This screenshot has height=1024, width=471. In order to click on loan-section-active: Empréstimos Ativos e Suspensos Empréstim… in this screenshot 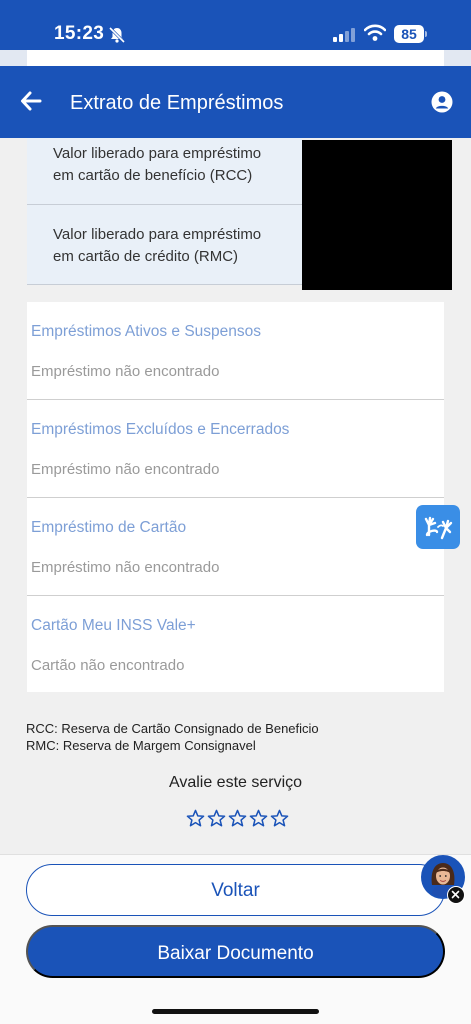, I will do `click(235, 351)`.